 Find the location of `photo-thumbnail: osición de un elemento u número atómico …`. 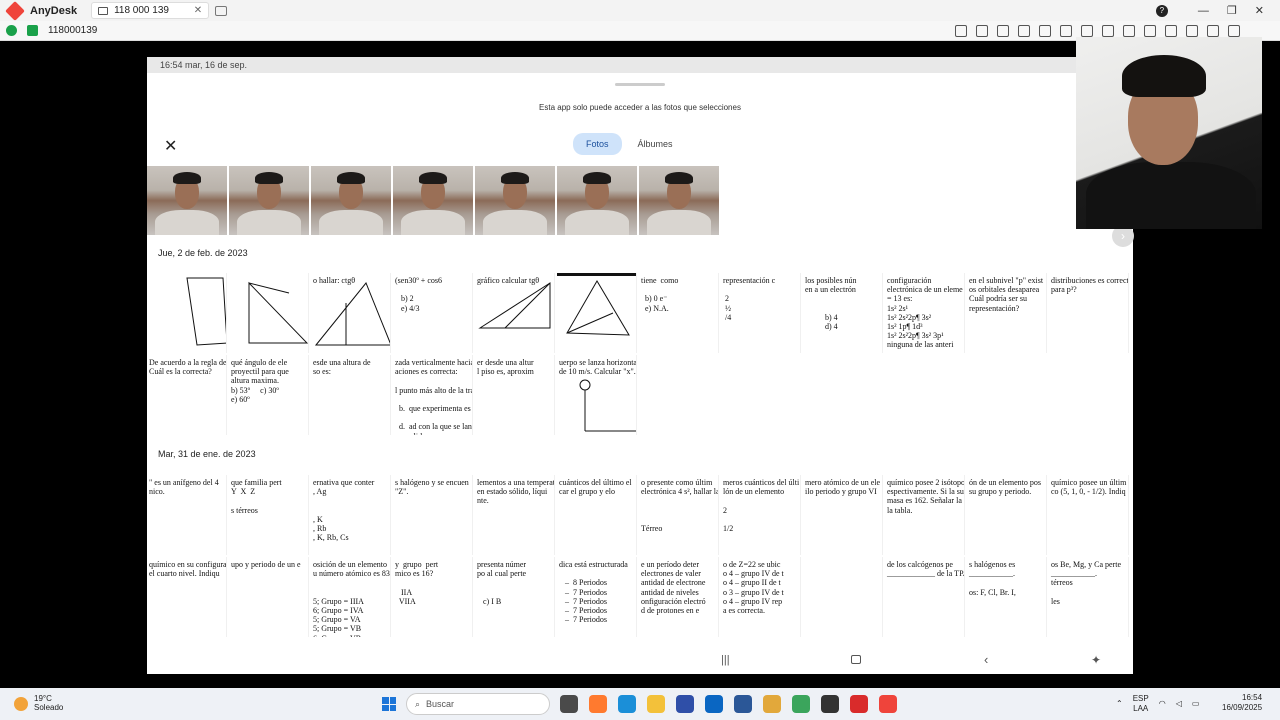

photo-thumbnail: osición de un elemento u número atómico … is located at coordinates (351, 597).